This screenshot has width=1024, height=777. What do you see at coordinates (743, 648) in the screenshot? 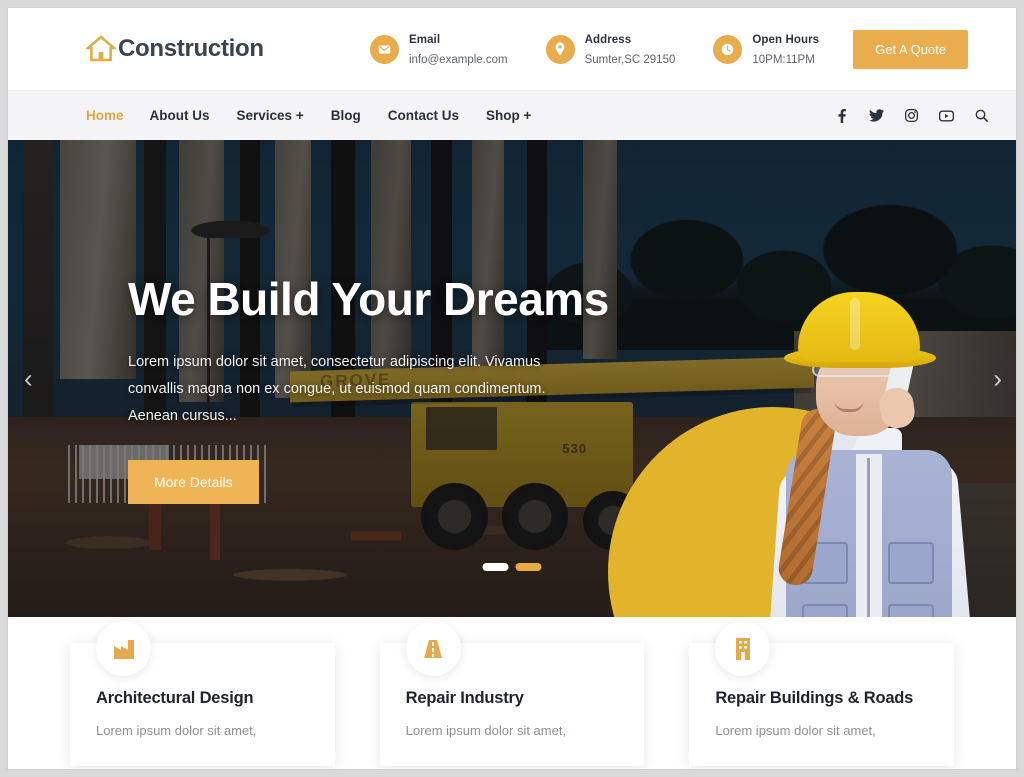
I see `building-icon` at bounding box center [743, 648].